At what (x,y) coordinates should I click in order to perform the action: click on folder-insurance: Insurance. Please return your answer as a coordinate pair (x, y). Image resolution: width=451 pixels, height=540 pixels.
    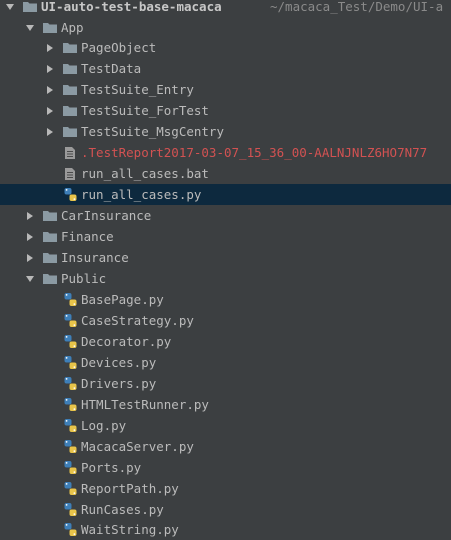
    Looking at the image, I should click on (225, 257).